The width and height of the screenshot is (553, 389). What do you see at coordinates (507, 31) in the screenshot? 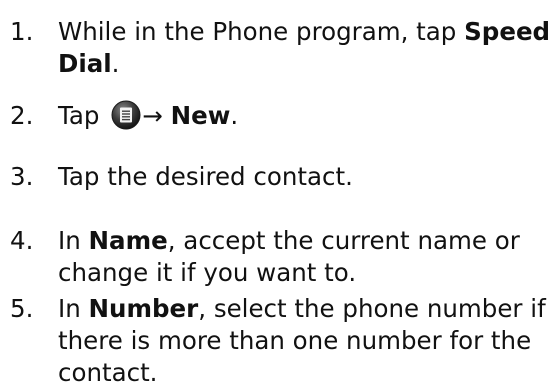
I see `step-text-bold: Speed` at bounding box center [507, 31].